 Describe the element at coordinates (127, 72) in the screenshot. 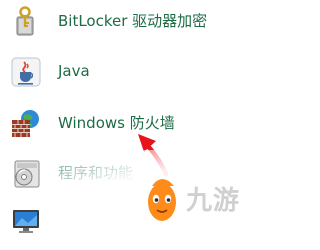

I see `control-panel-item-java: Java` at that location.